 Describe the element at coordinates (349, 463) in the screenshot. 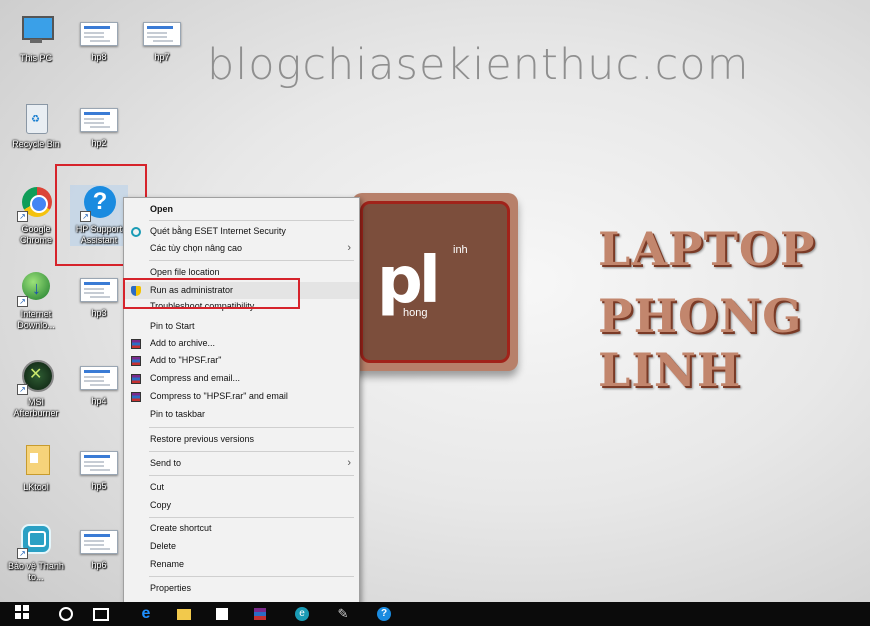

I see `chevron-right-icon: ›` at that location.